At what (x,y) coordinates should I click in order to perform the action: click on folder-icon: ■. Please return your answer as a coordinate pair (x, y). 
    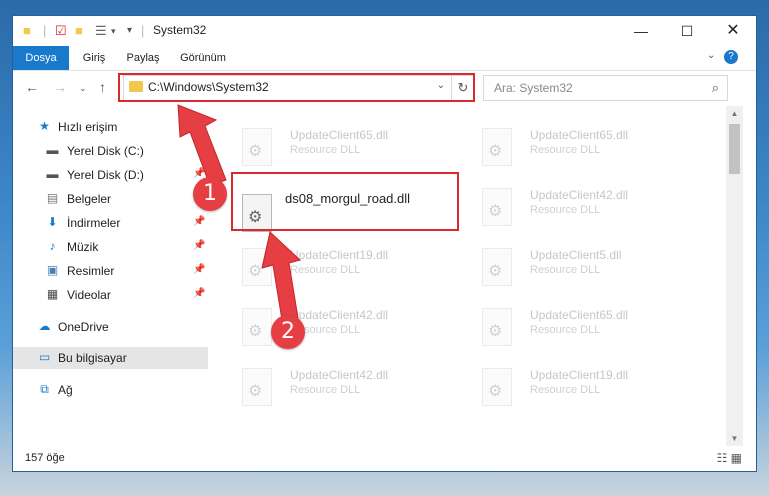
    Looking at the image, I should click on (27, 30).